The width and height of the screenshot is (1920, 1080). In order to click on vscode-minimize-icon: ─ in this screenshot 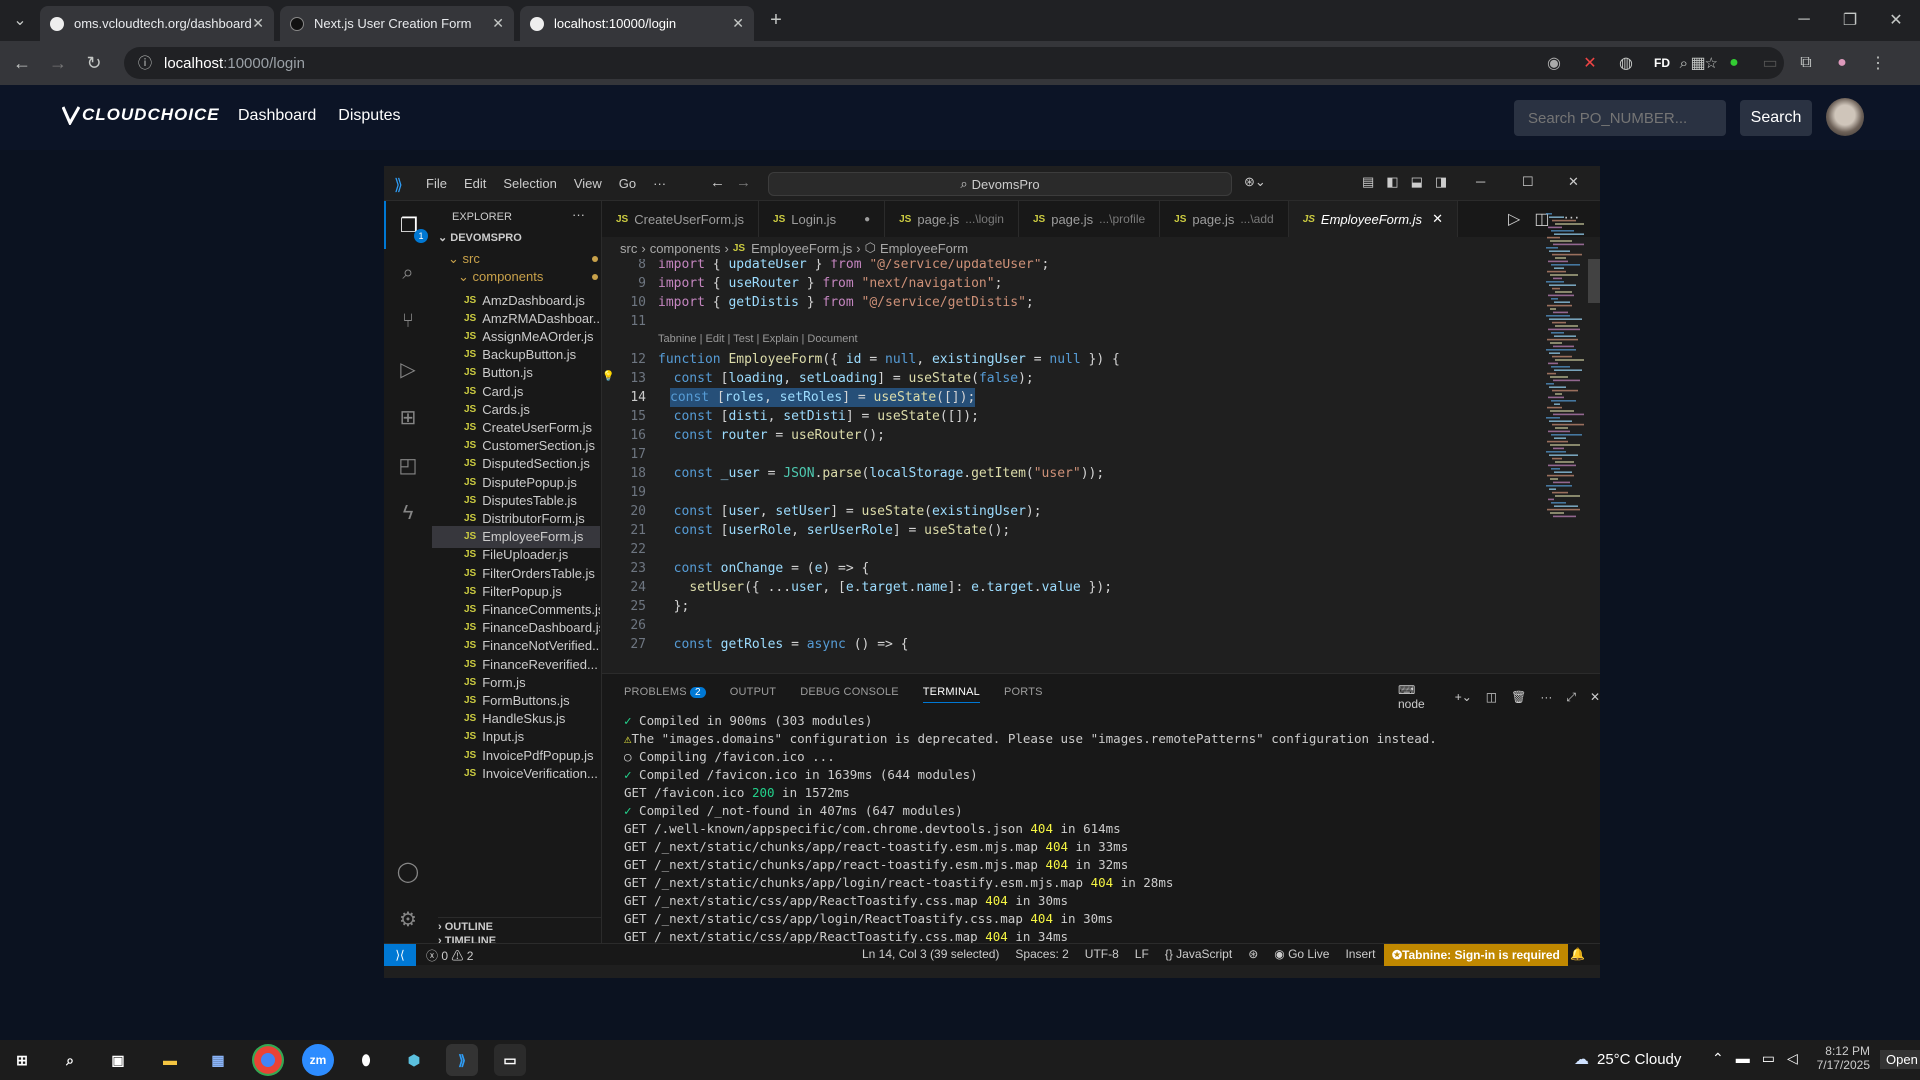, I will do `click(1480, 181)`.